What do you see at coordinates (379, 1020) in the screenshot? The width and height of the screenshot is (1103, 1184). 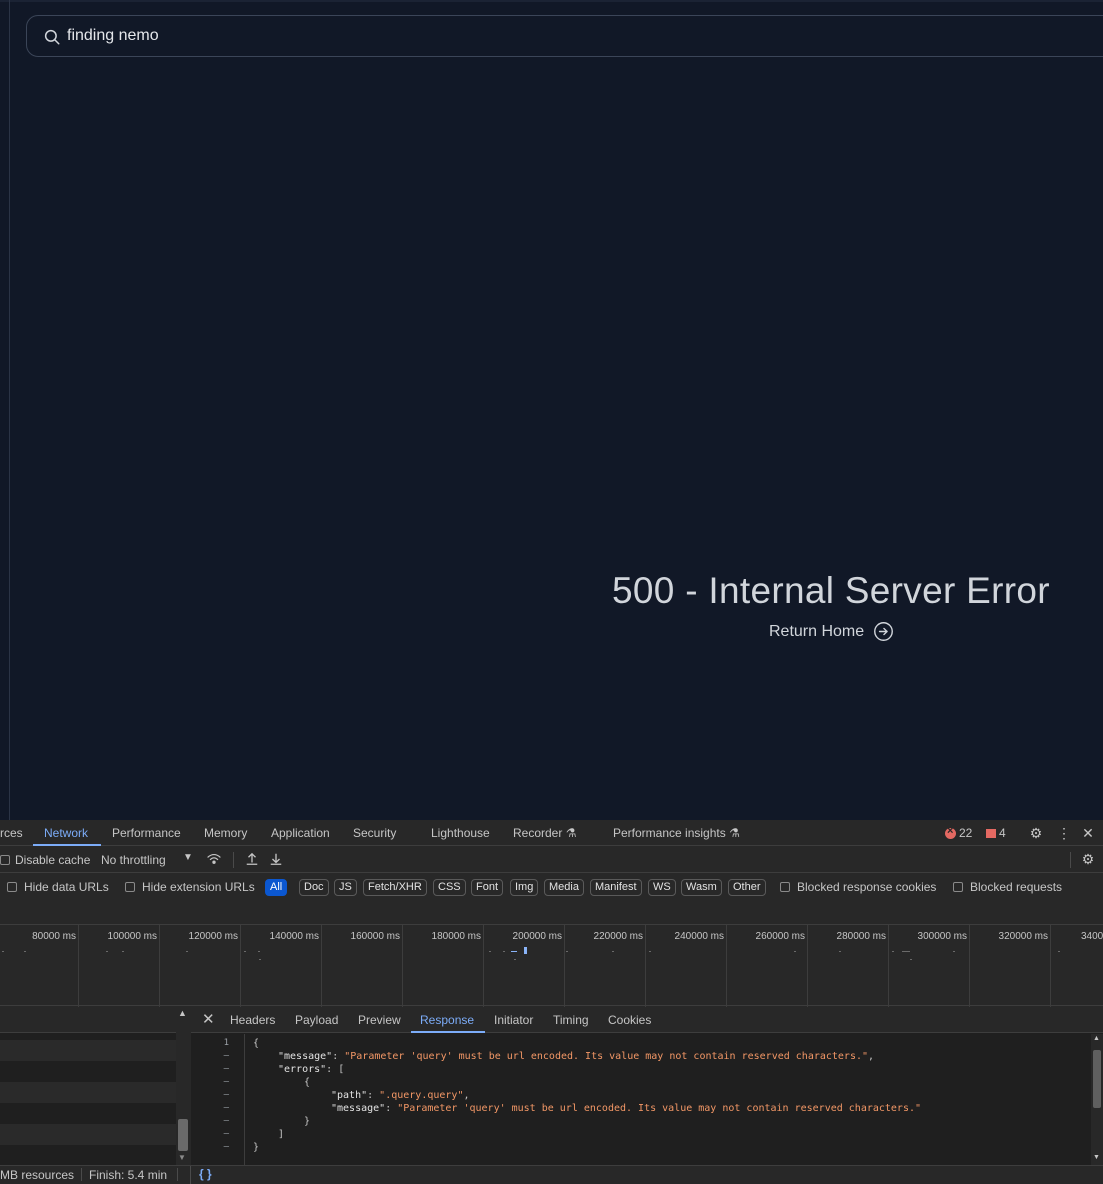 I see `tab-preview: Preview` at bounding box center [379, 1020].